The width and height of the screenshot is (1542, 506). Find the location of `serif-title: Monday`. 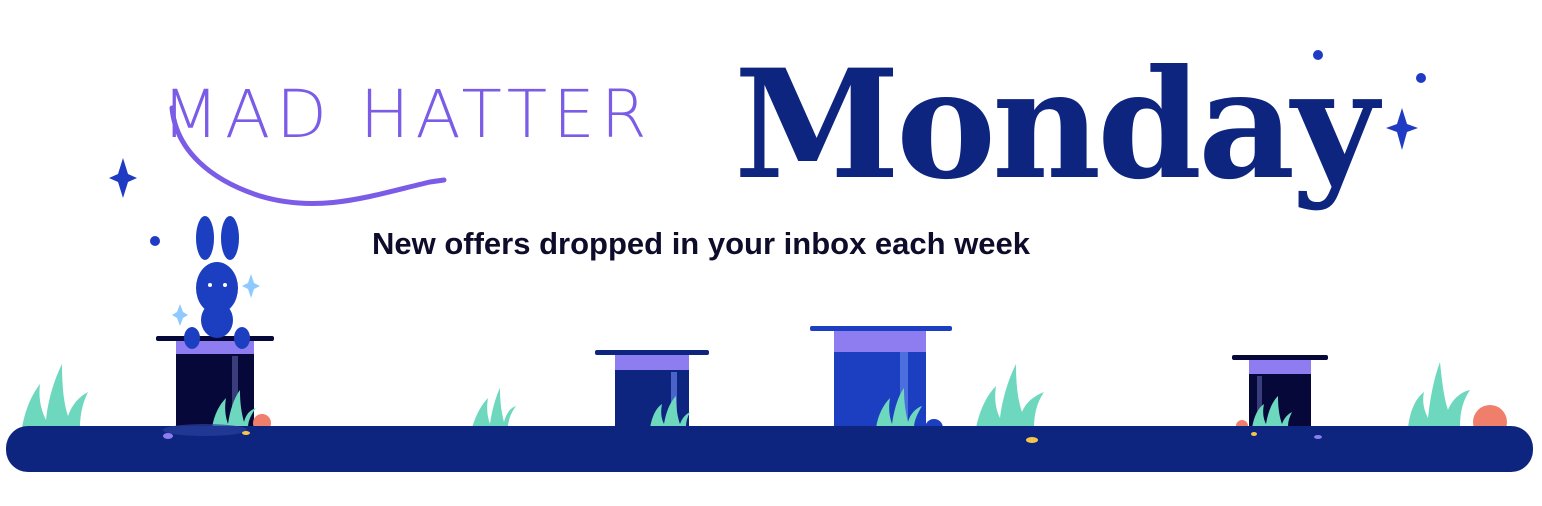

serif-title: Monday is located at coordinates (1056, 125).